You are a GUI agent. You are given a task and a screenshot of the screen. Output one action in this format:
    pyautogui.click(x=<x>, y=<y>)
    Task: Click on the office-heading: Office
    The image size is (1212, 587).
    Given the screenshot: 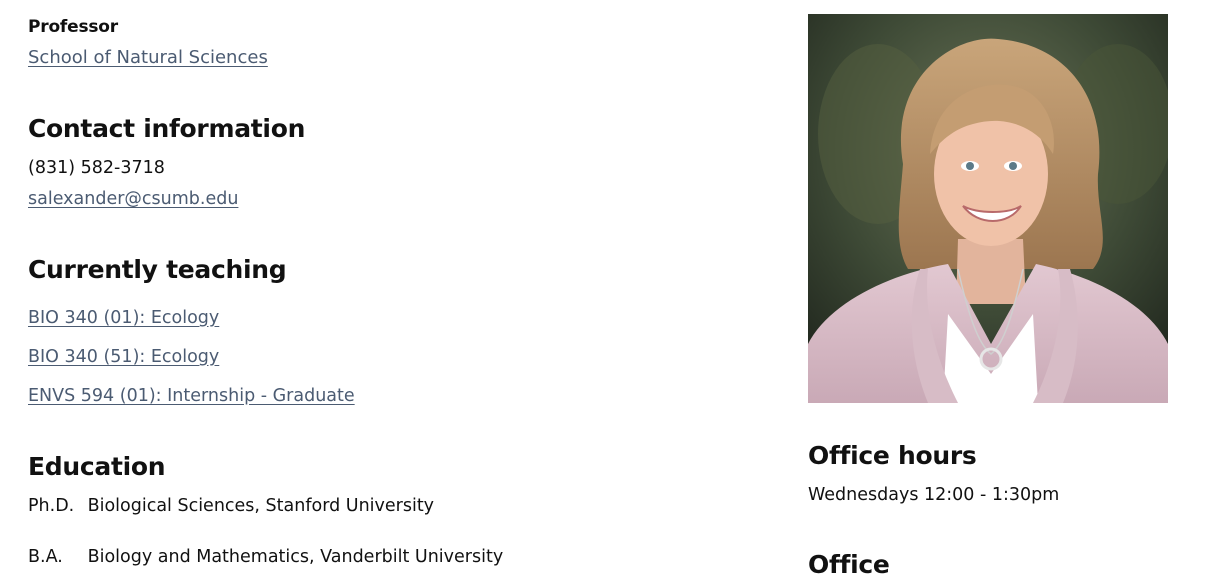 What is the action you would take?
    pyautogui.click(x=849, y=564)
    